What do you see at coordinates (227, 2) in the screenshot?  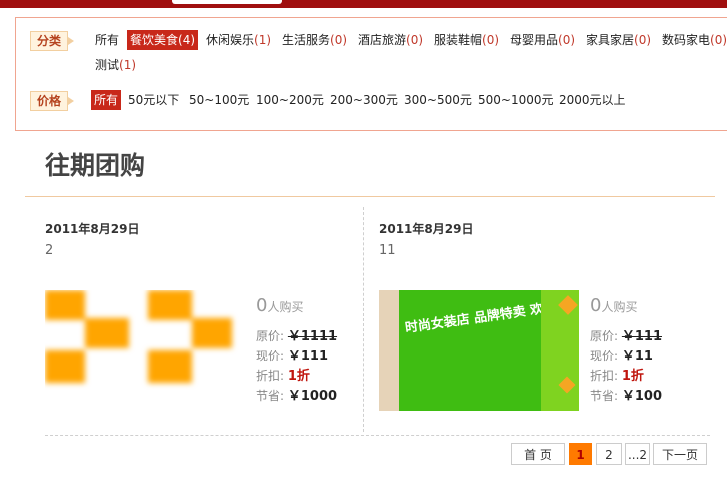 I see `top-nav-tab` at bounding box center [227, 2].